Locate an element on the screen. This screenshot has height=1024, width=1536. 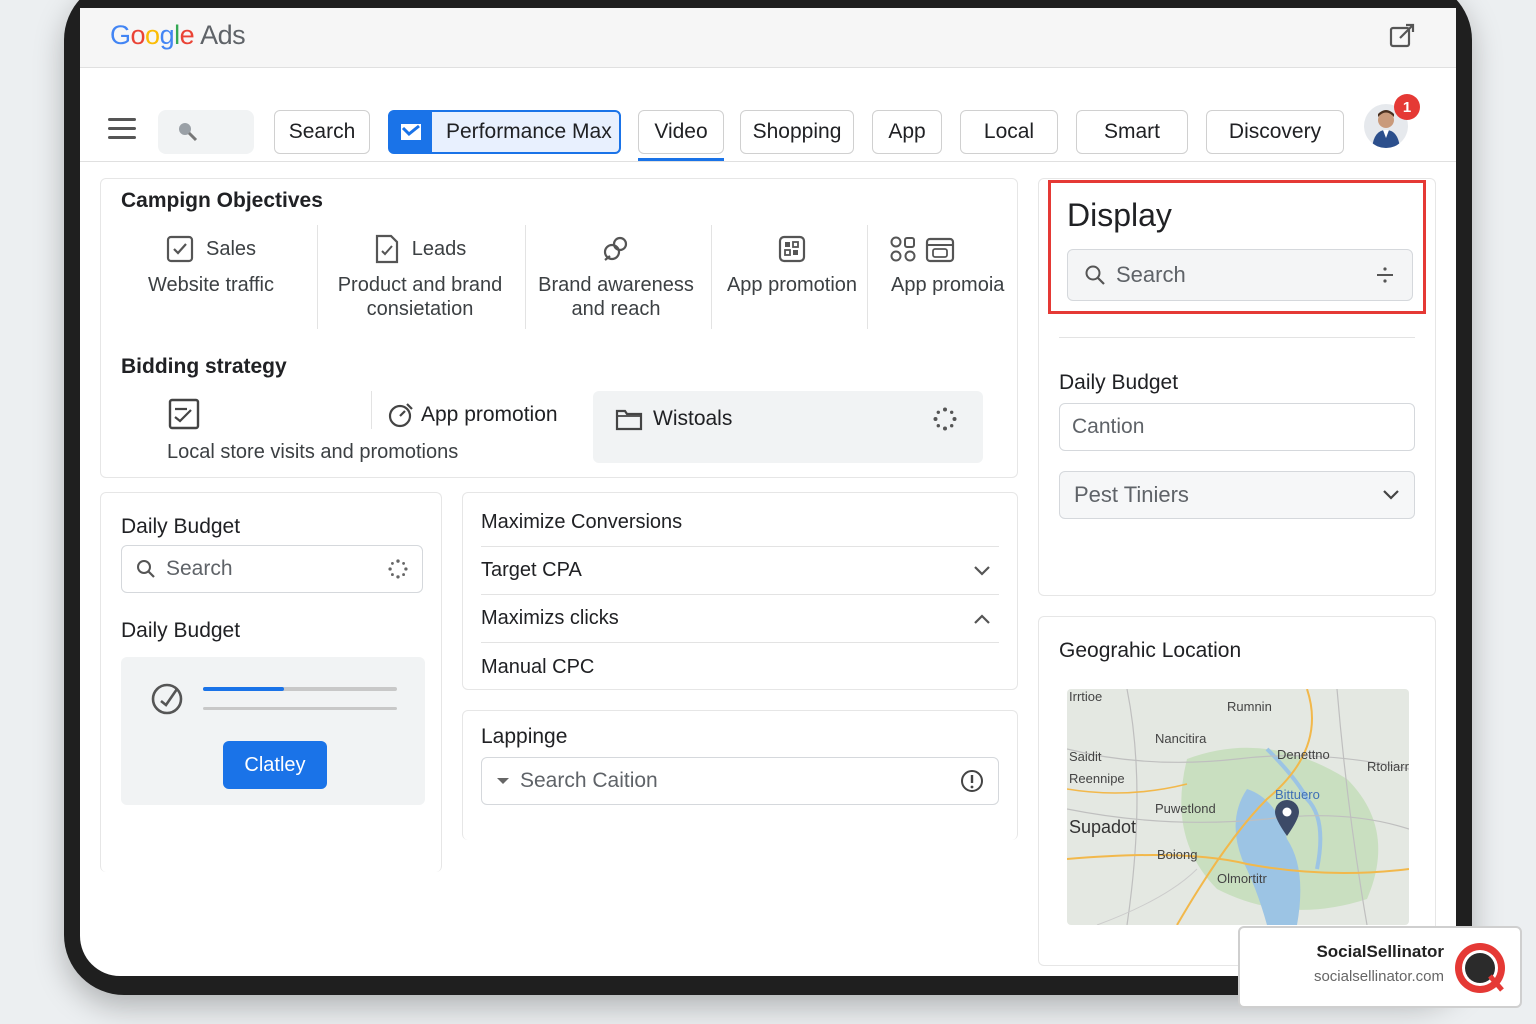
app-shapes-icon is located at coordinates (903, 249).